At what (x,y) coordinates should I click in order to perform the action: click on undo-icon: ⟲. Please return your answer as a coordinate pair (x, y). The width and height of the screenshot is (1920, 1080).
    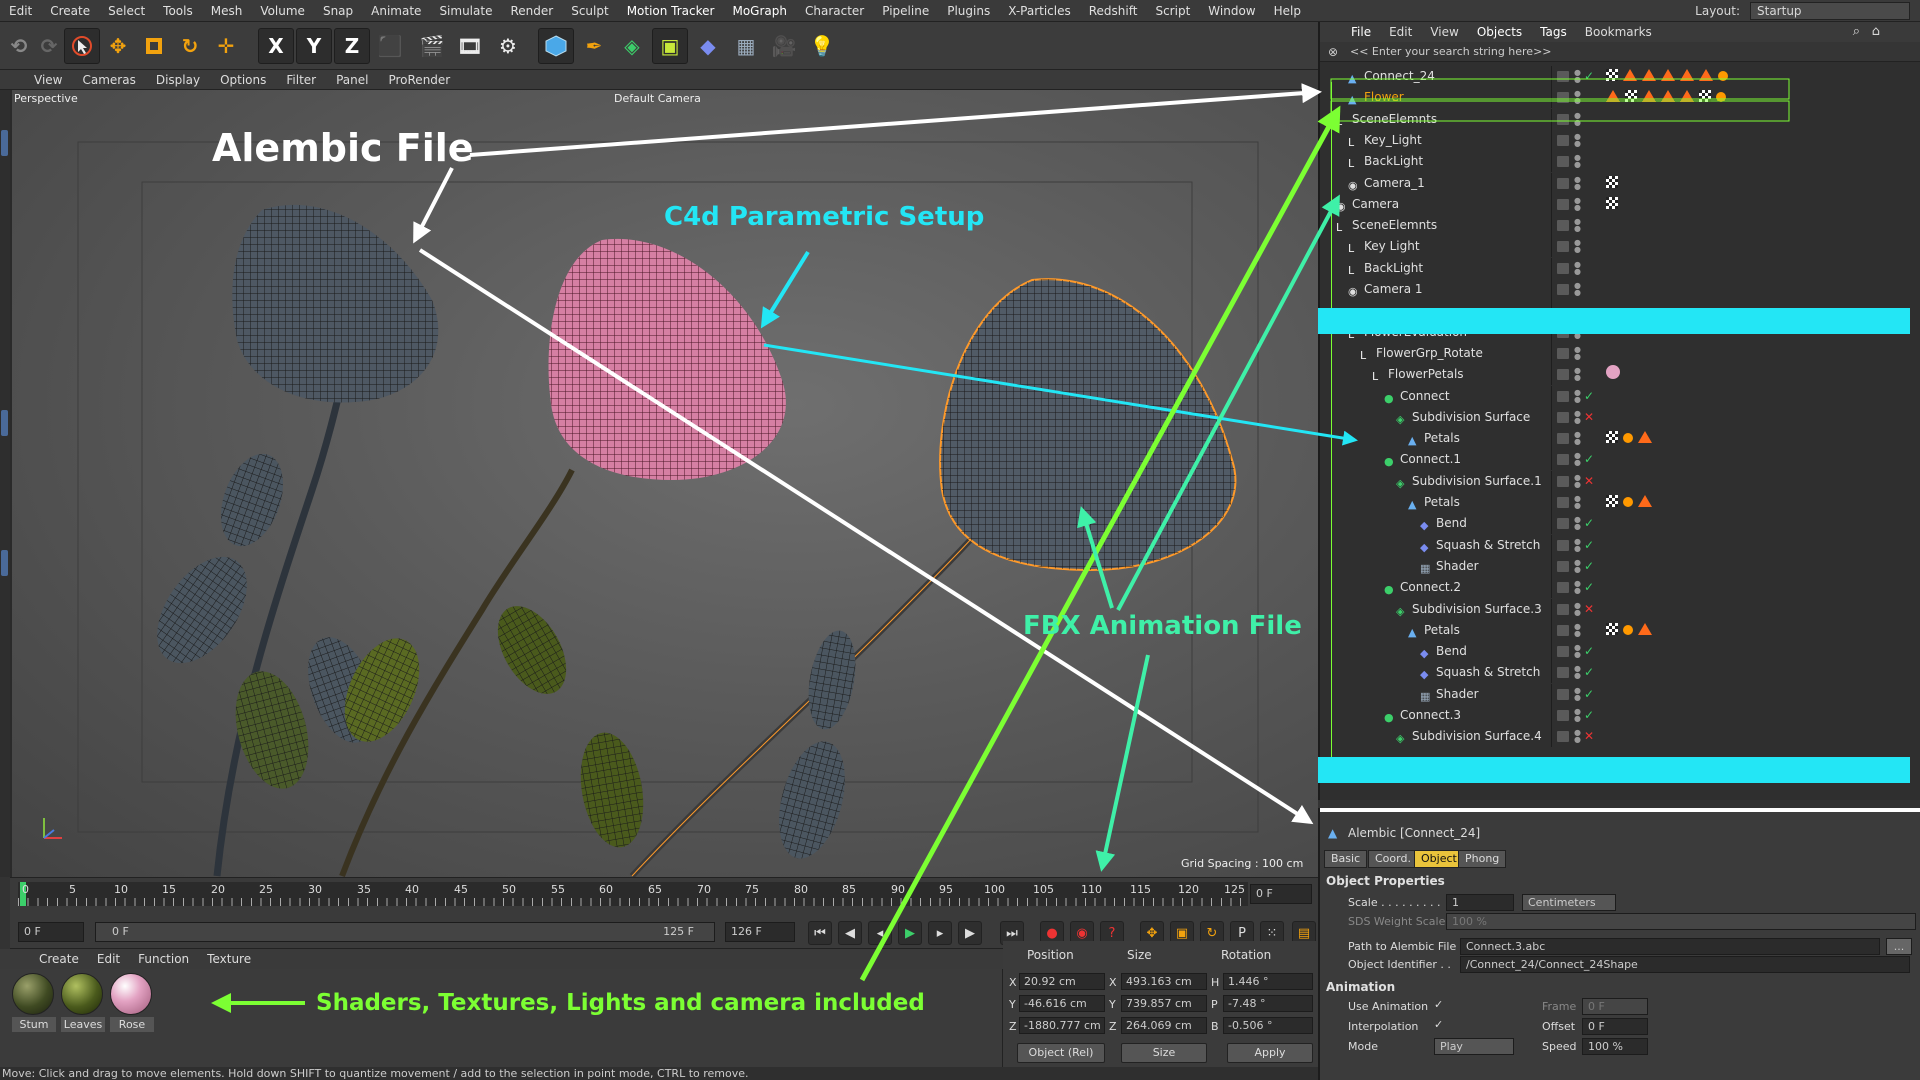
    Looking at the image, I should click on (19, 46).